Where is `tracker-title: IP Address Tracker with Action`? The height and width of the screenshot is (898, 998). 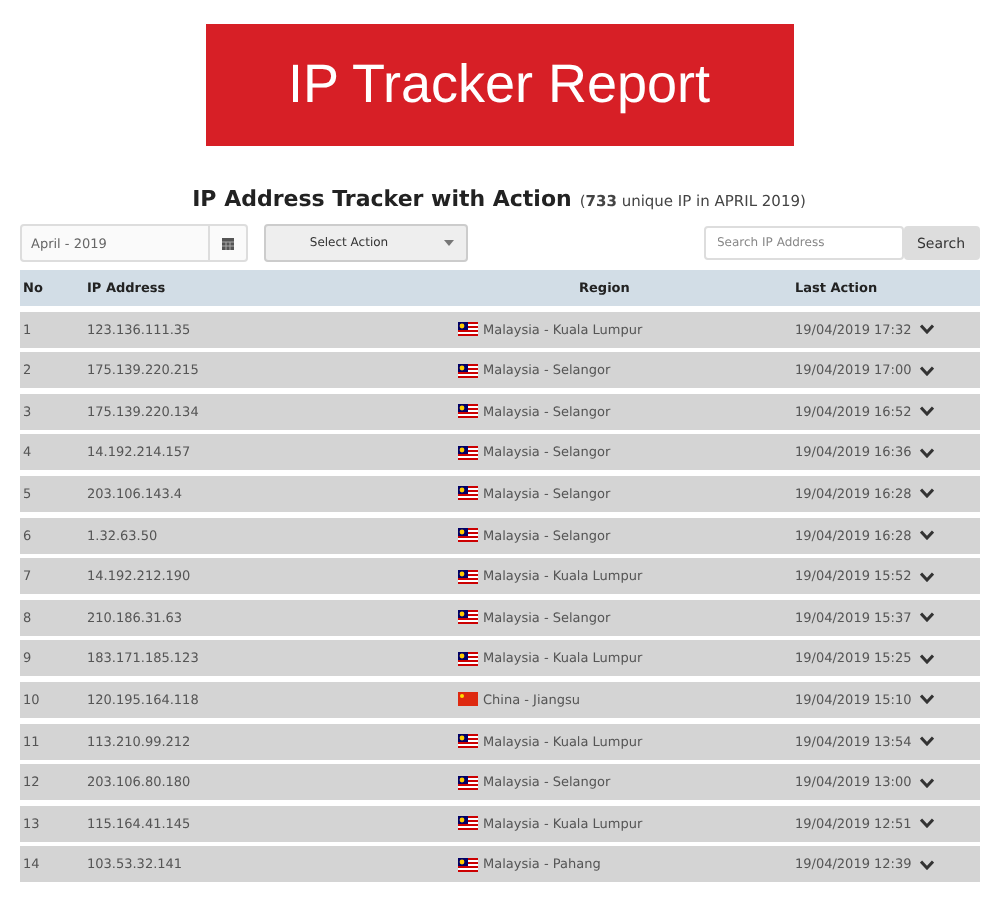
tracker-title: IP Address Tracker with Action is located at coordinates (382, 199).